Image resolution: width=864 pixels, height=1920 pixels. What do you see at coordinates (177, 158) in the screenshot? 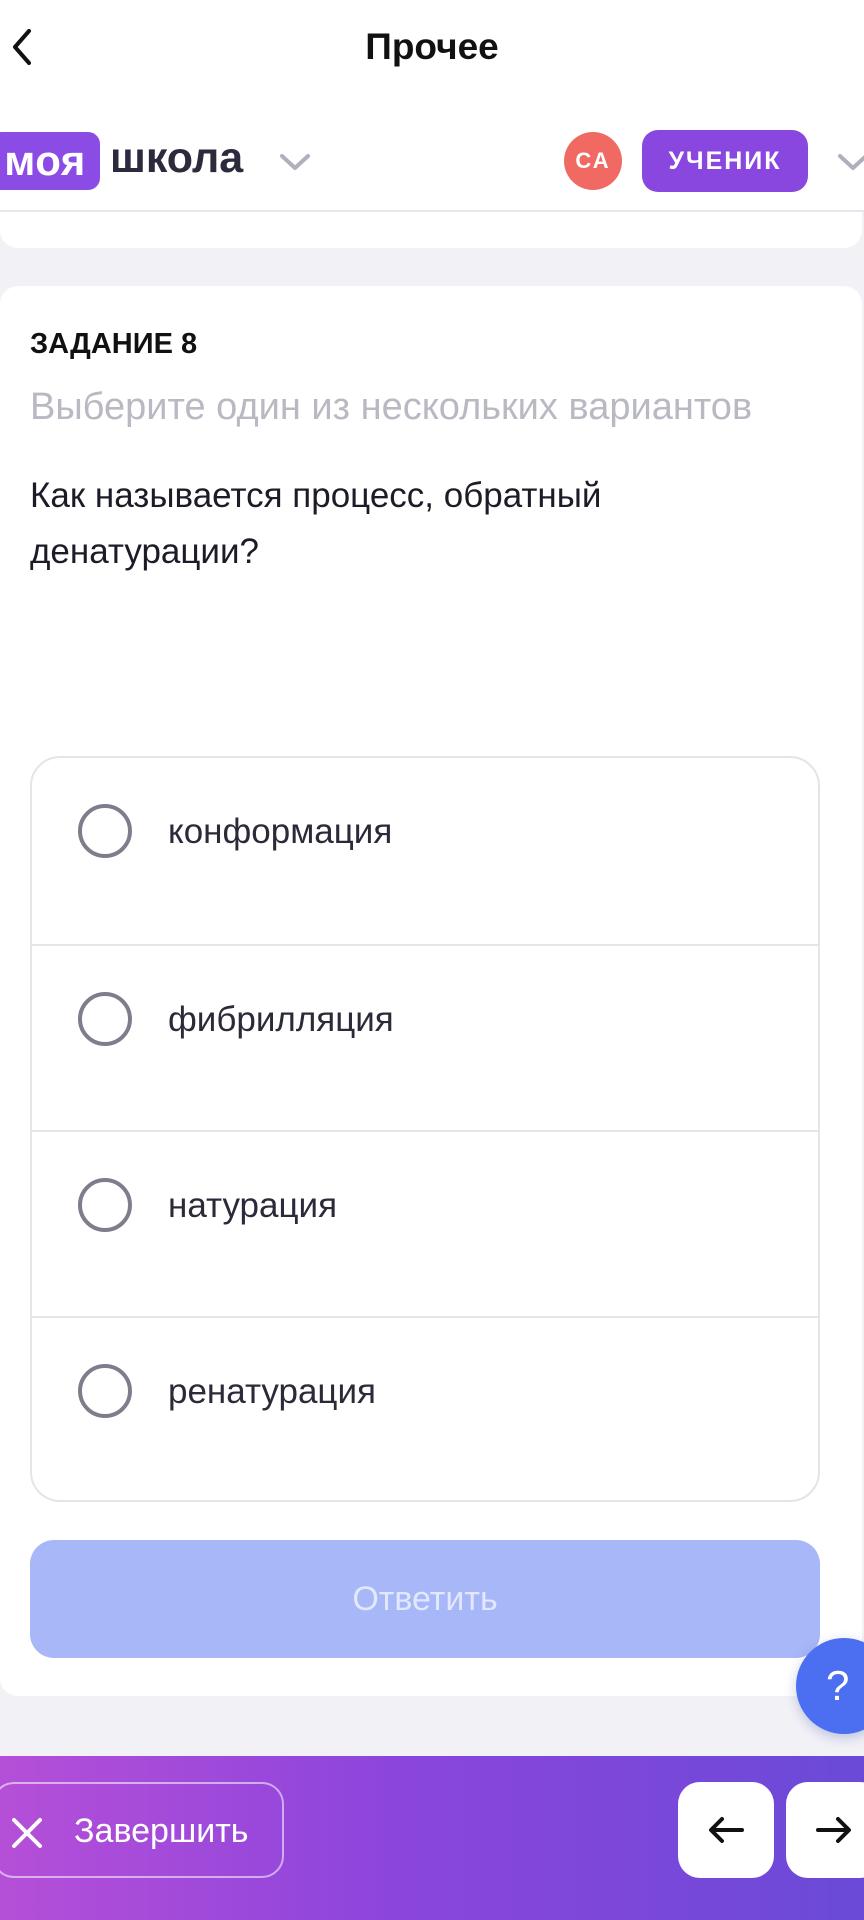
I see `logo-word: школа` at bounding box center [177, 158].